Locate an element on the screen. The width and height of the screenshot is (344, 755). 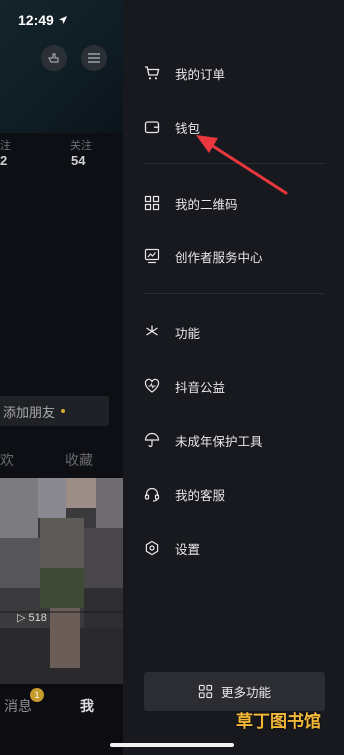
annotation-arrow is located at coordinates (242, 165).